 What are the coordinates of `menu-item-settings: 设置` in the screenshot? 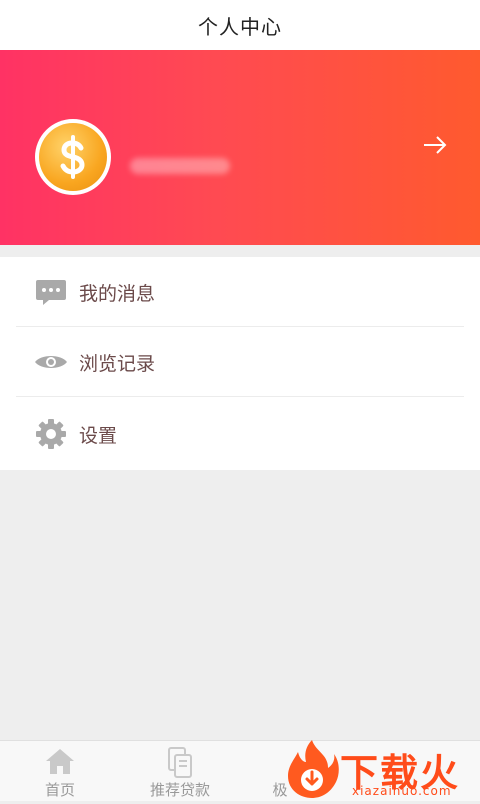 It's located at (240, 434).